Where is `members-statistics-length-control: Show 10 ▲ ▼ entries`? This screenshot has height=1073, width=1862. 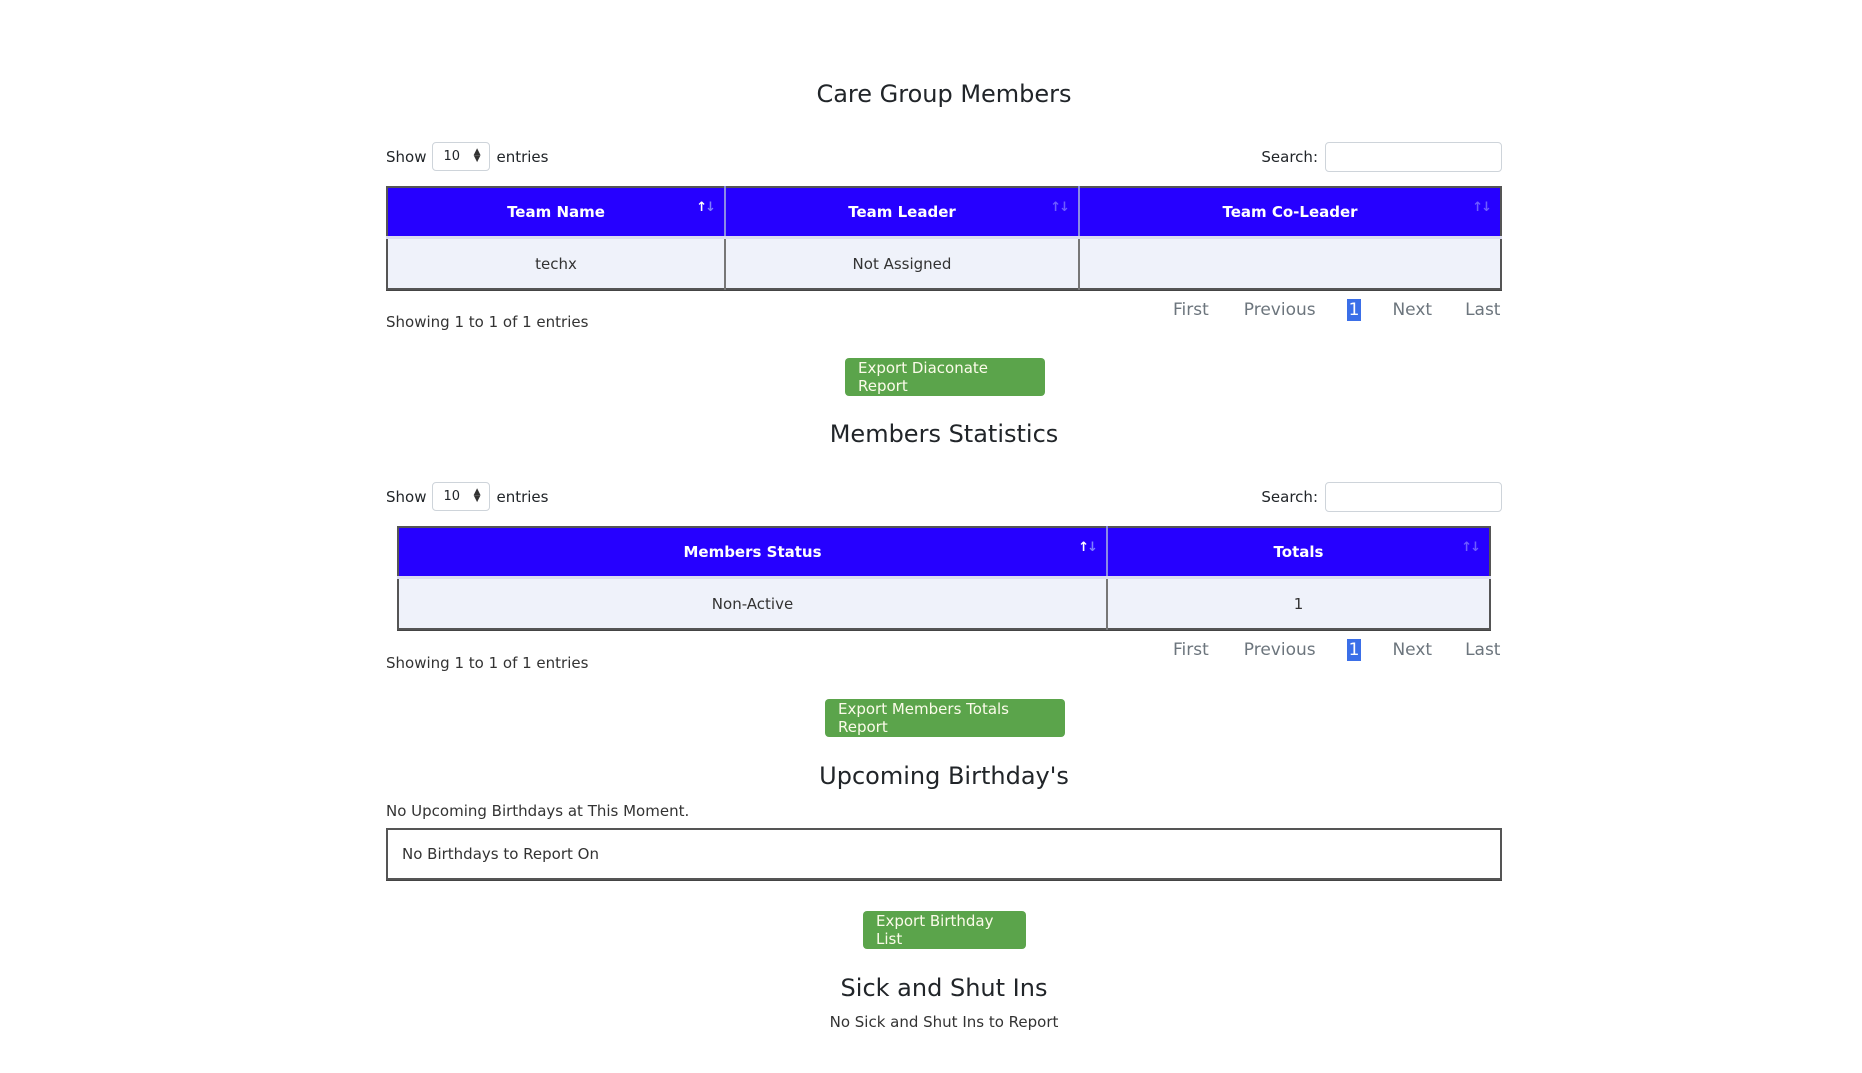 members-statistics-length-control: Show 10 ▲ ▼ entries is located at coordinates (467, 496).